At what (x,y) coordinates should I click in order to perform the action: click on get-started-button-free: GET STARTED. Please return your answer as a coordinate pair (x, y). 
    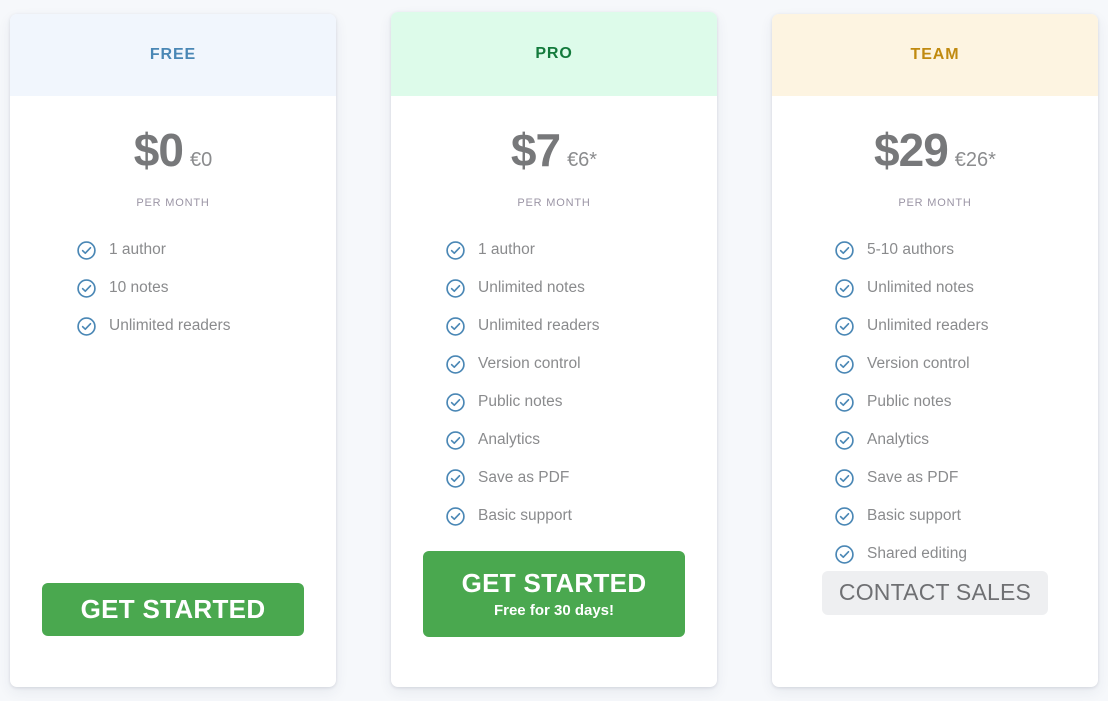
    Looking at the image, I should click on (173, 609).